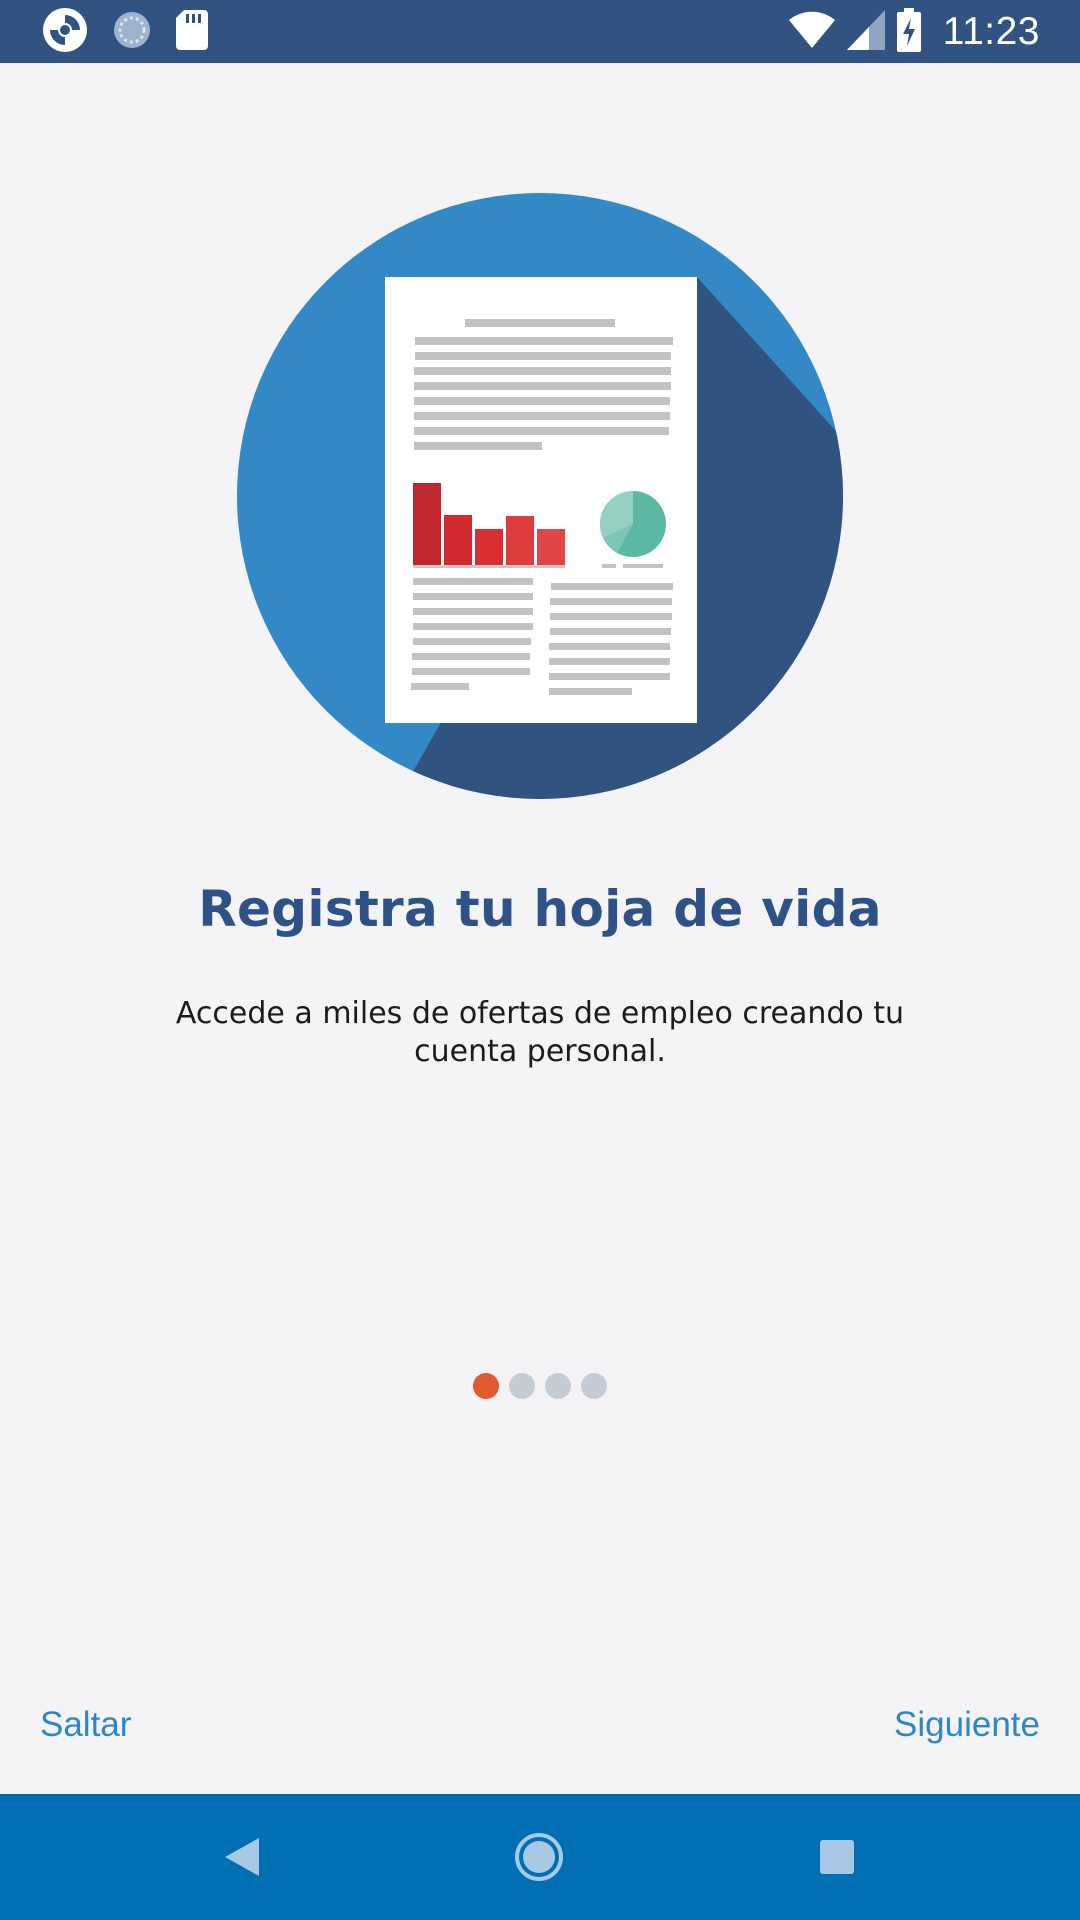 The height and width of the screenshot is (1920, 1080). I want to click on status-right-icons: 11:23, so click(914, 32).